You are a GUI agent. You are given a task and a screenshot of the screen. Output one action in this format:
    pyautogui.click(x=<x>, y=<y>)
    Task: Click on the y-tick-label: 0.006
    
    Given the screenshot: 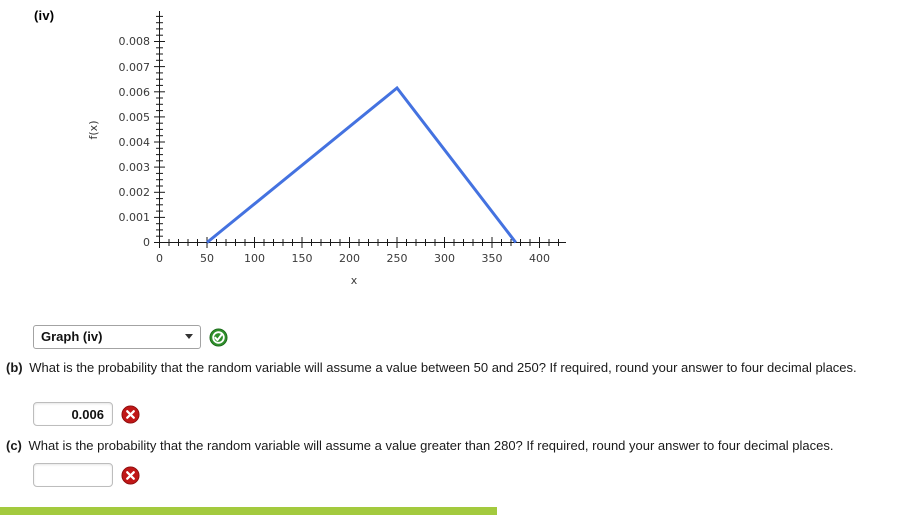 What is the action you would take?
    pyautogui.click(x=135, y=92)
    